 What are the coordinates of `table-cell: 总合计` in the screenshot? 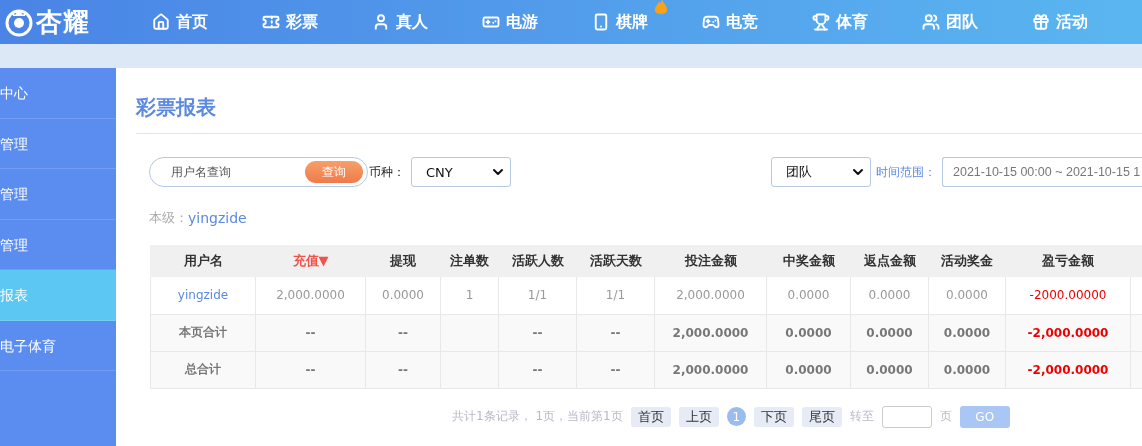 It's located at (203, 369).